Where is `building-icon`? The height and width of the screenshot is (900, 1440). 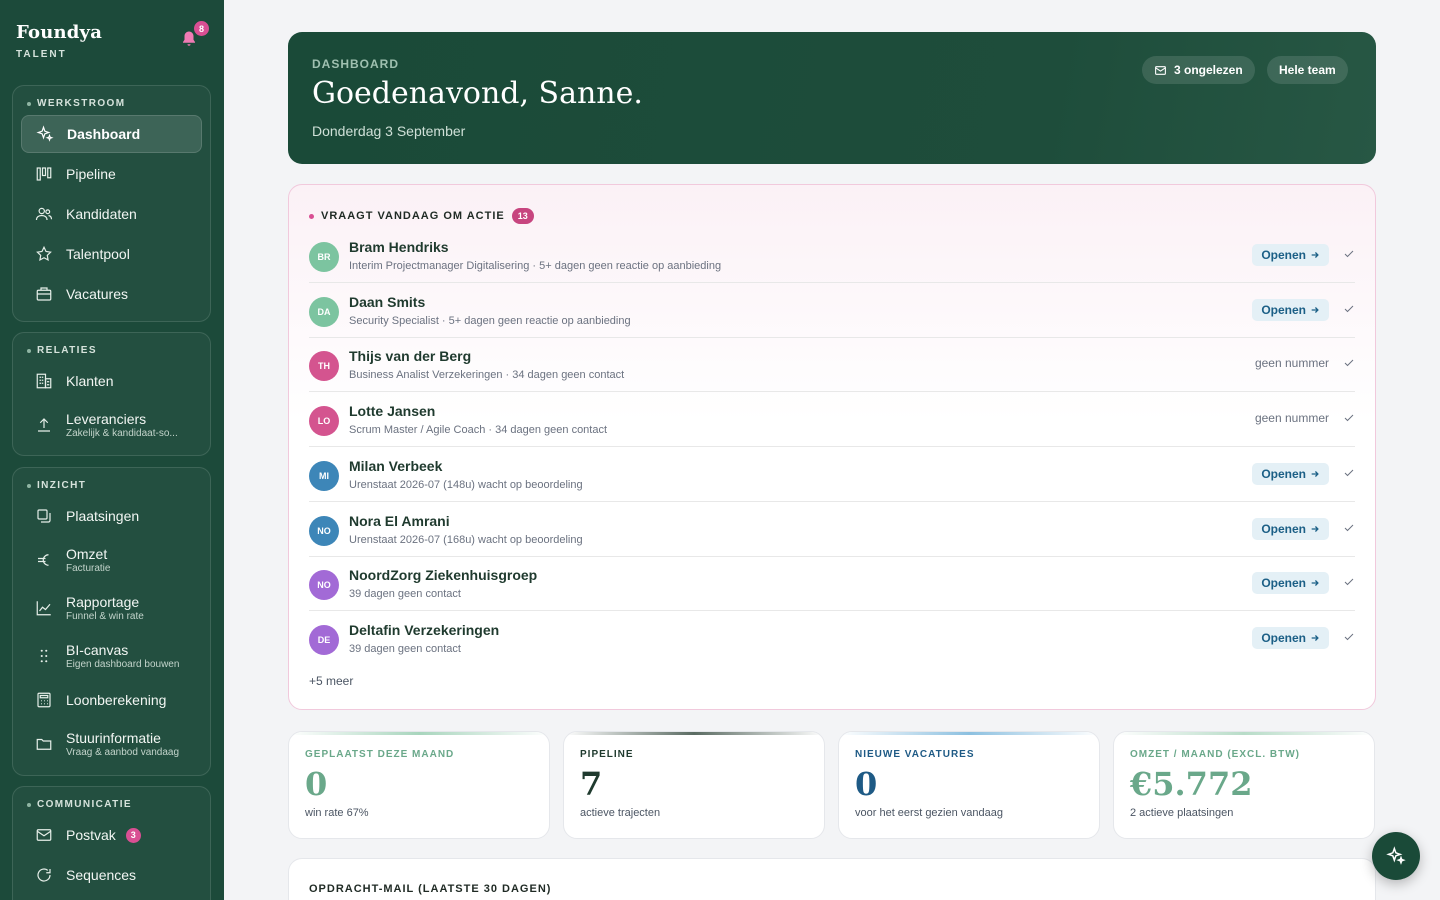 building-icon is located at coordinates (44, 381).